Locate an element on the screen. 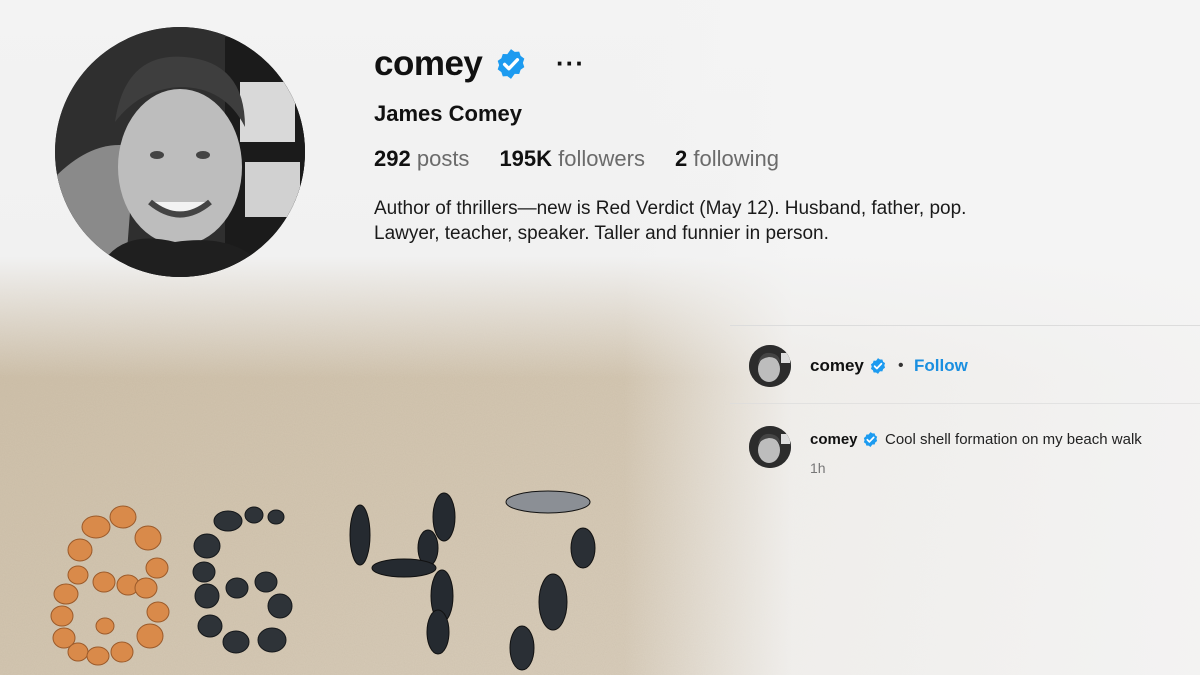  post-caption: Cool shell formation on my beach walk is located at coordinates (1013, 439).